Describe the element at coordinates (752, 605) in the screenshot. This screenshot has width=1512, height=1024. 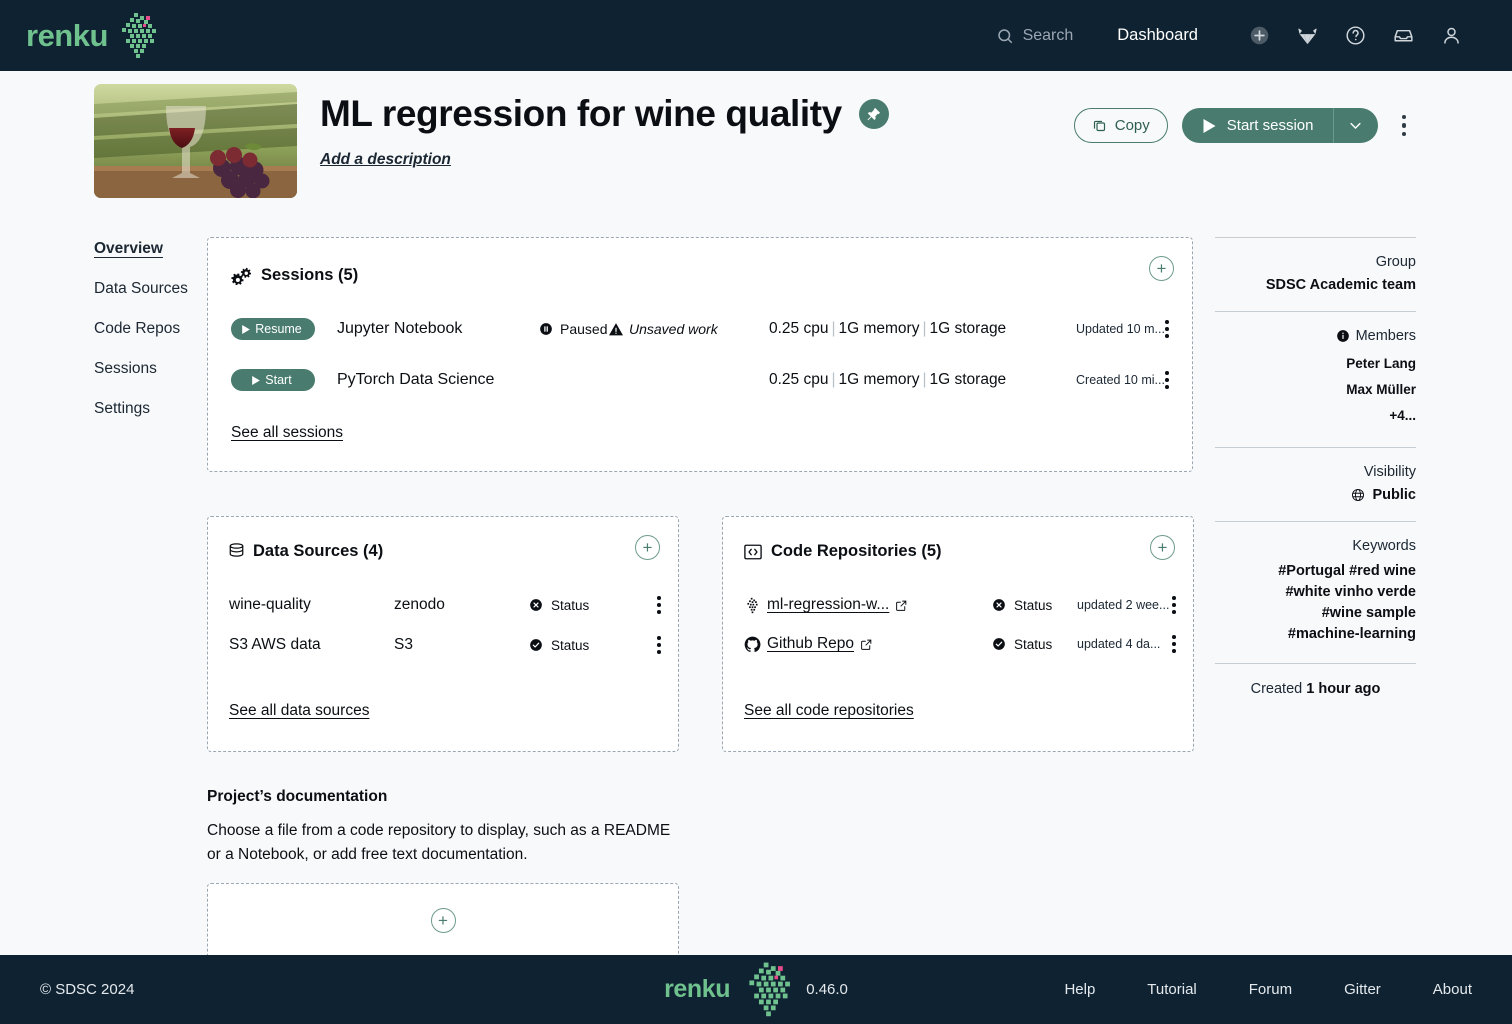
I see `renku-icon` at that location.